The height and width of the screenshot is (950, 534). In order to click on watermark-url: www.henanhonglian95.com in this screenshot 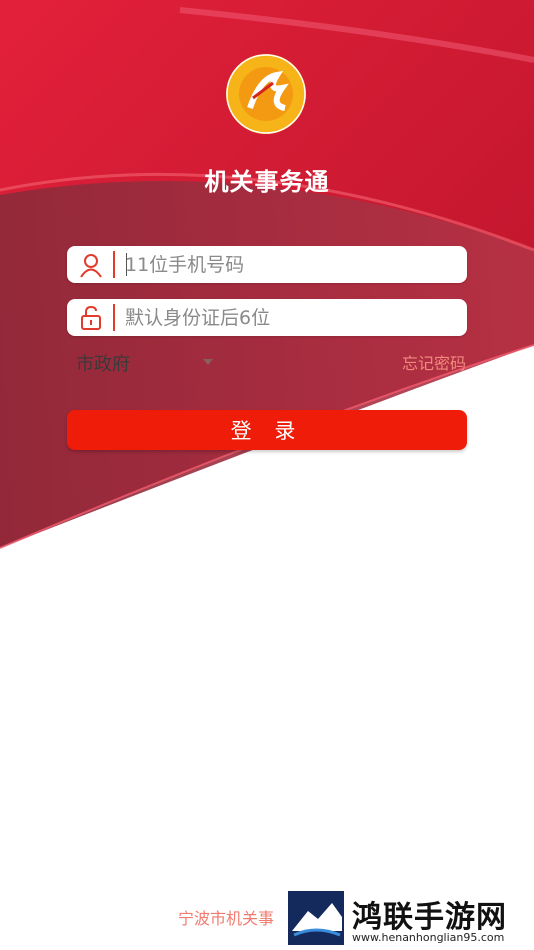, I will do `click(428, 937)`.